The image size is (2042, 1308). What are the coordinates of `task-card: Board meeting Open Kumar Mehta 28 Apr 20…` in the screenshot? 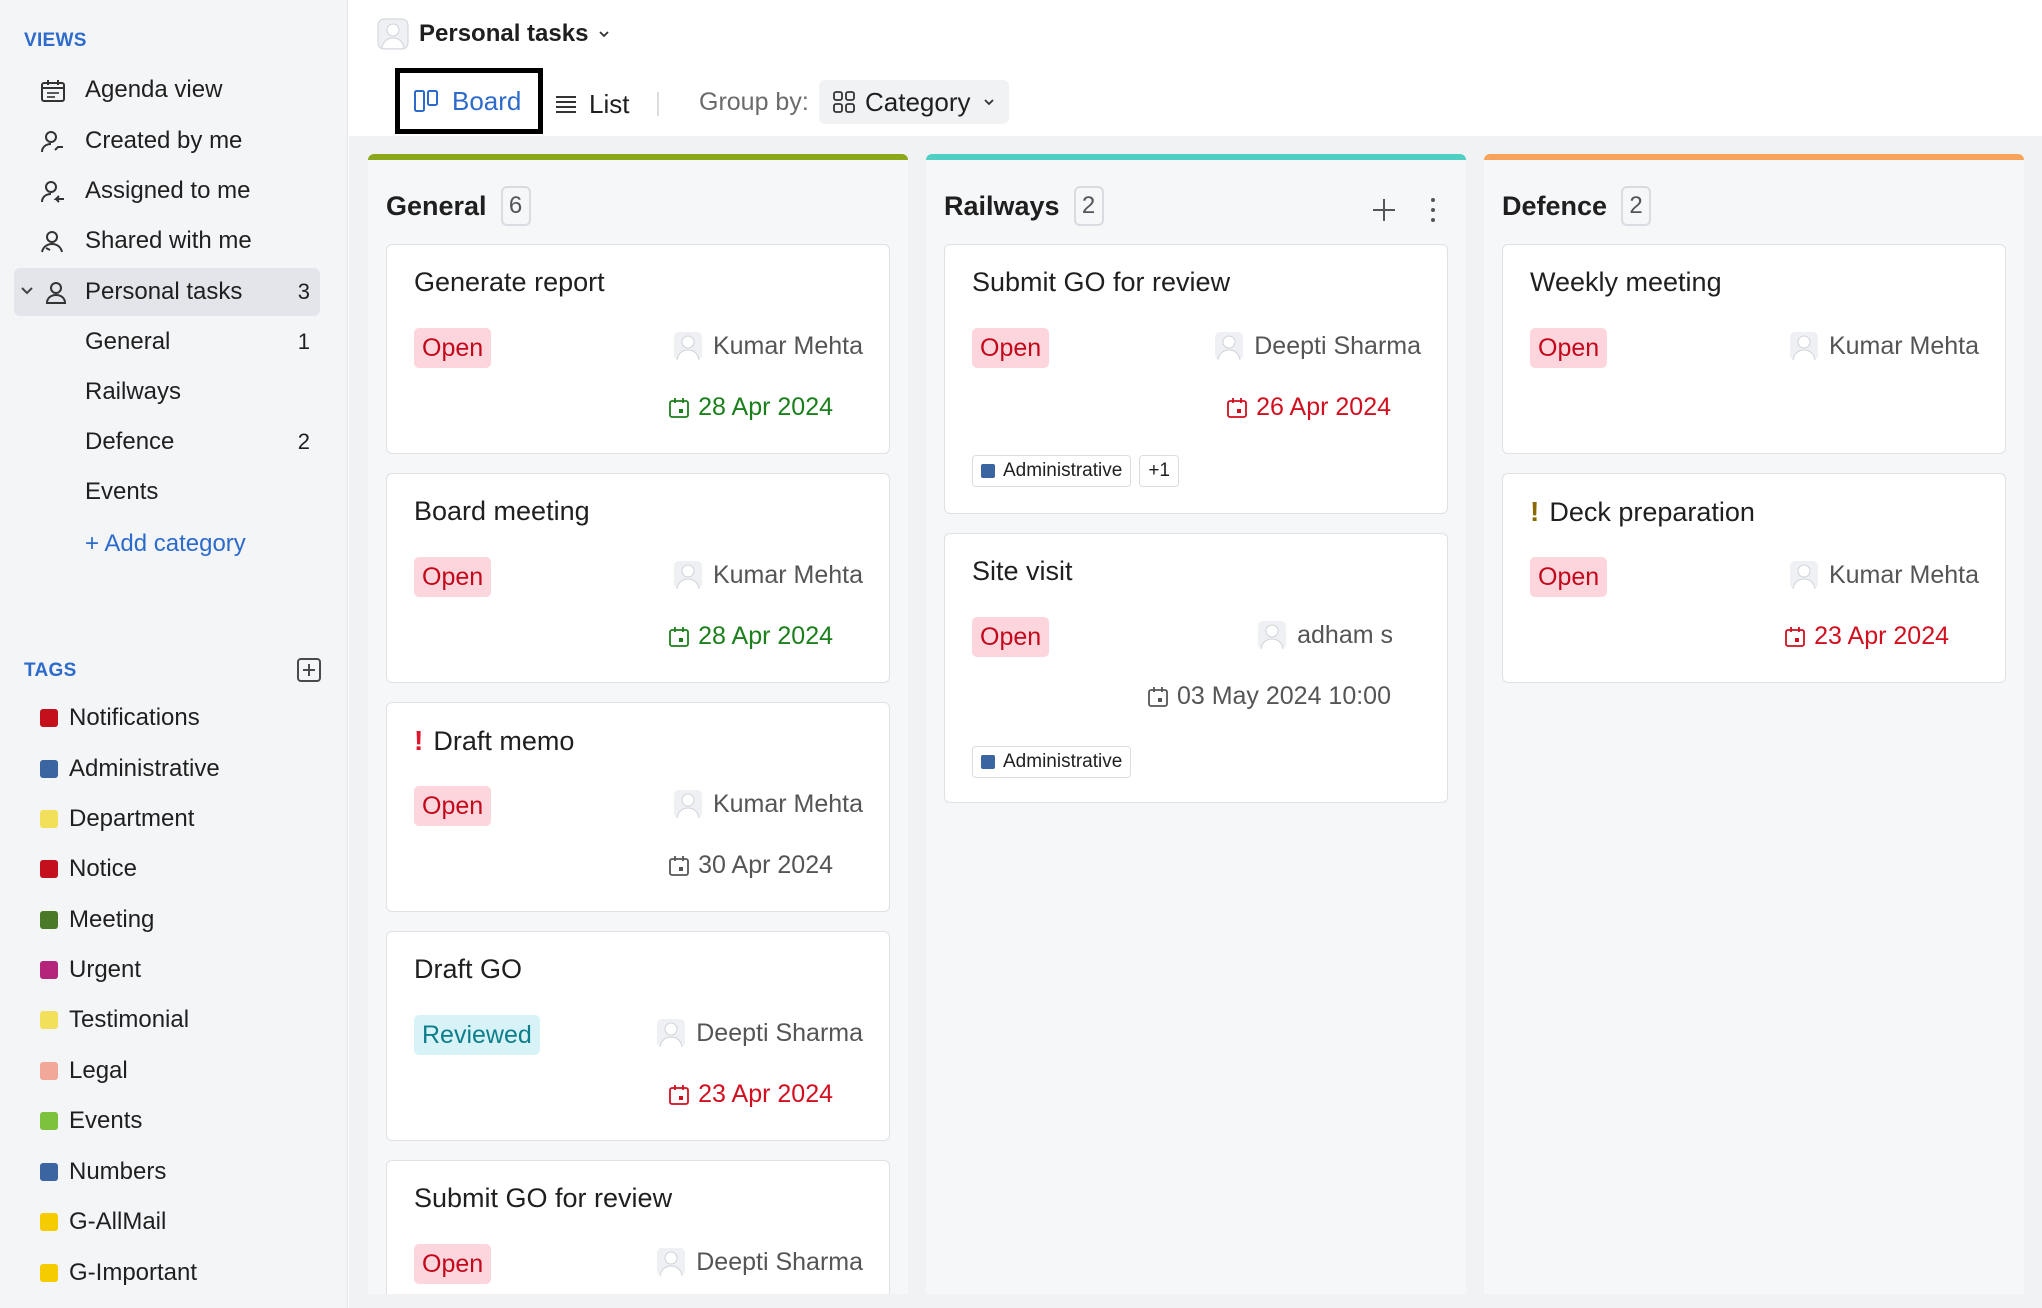 It's located at (638, 578).